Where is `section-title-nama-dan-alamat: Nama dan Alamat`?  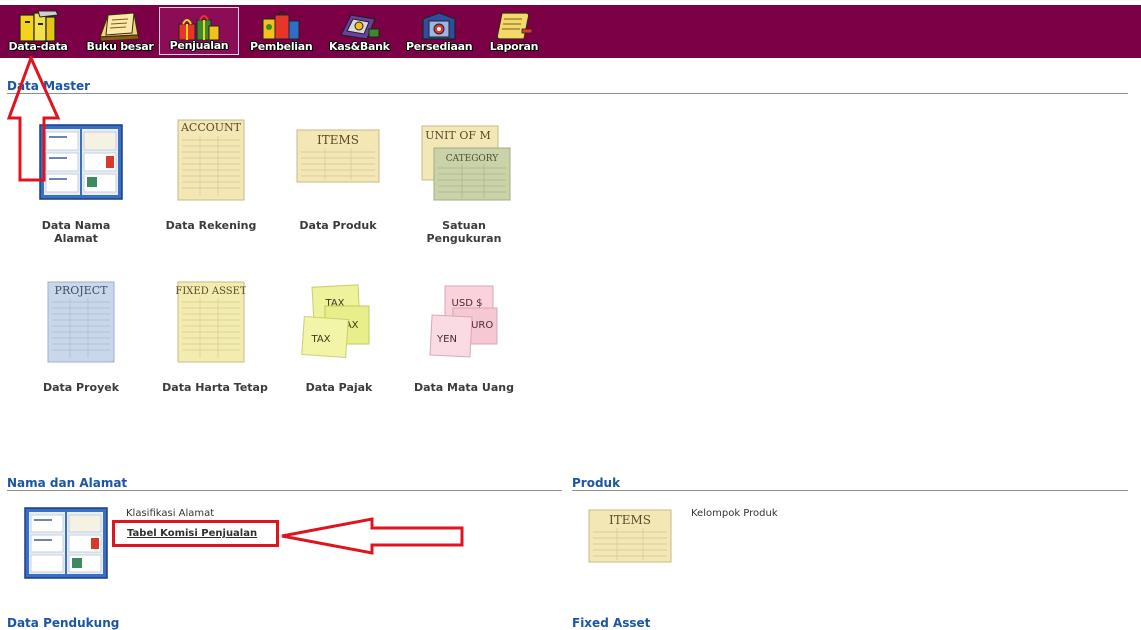 section-title-nama-dan-alamat: Nama dan Alamat is located at coordinates (67, 483).